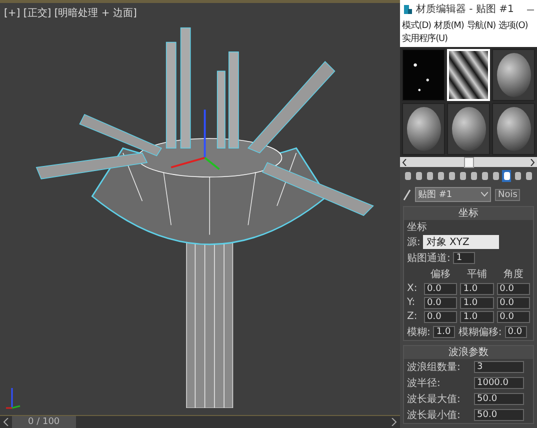 The width and height of the screenshot is (537, 428). Describe the element at coordinates (434, 415) in the screenshot. I see `field-label: 波长最小值:` at that location.